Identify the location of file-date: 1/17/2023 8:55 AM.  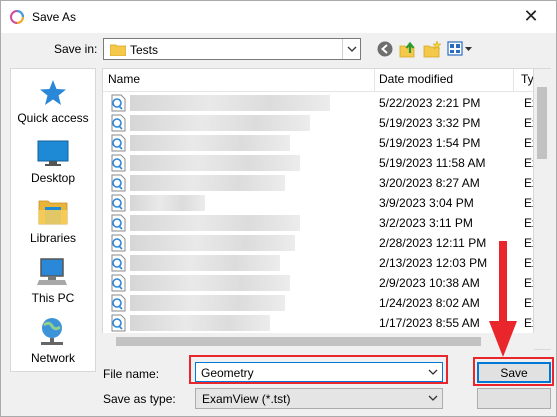
(429, 323).